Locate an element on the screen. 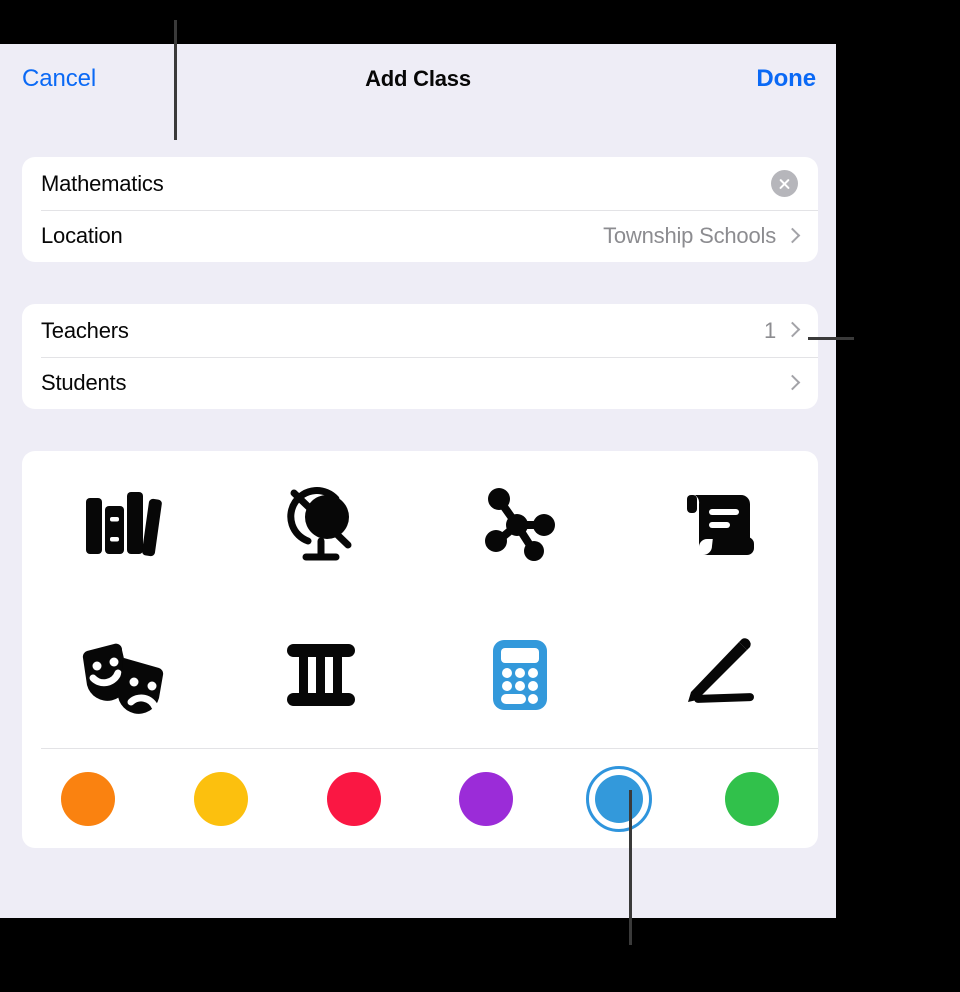 The image size is (960, 992). teachers-label: Teachers is located at coordinates (85, 330).